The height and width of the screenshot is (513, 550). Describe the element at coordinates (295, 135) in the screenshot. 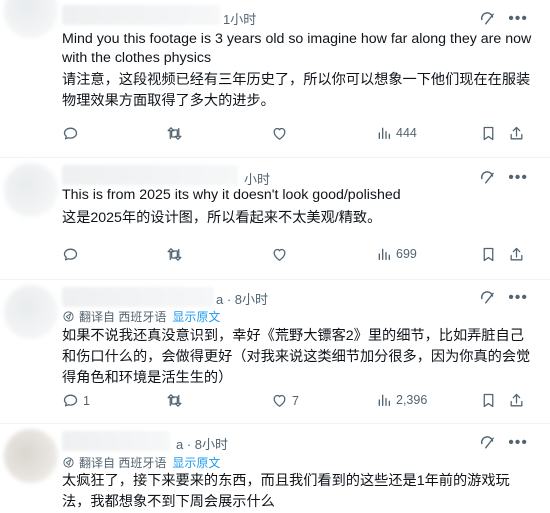

I see `tweet-actions: 444` at that location.